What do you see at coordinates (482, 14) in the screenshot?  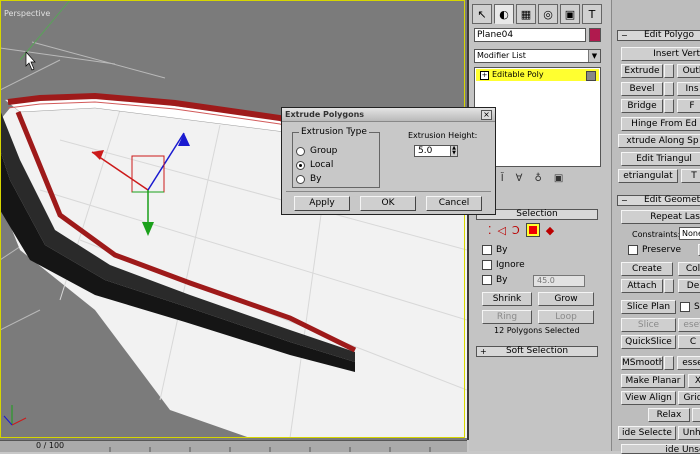 I see `create-tab: ↖` at bounding box center [482, 14].